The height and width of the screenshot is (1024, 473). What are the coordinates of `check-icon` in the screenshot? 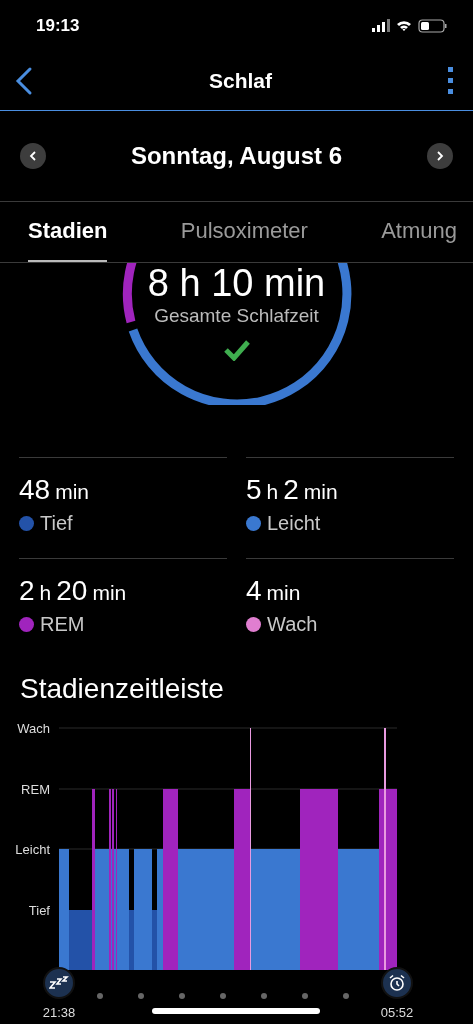 It's located at (236, 350).